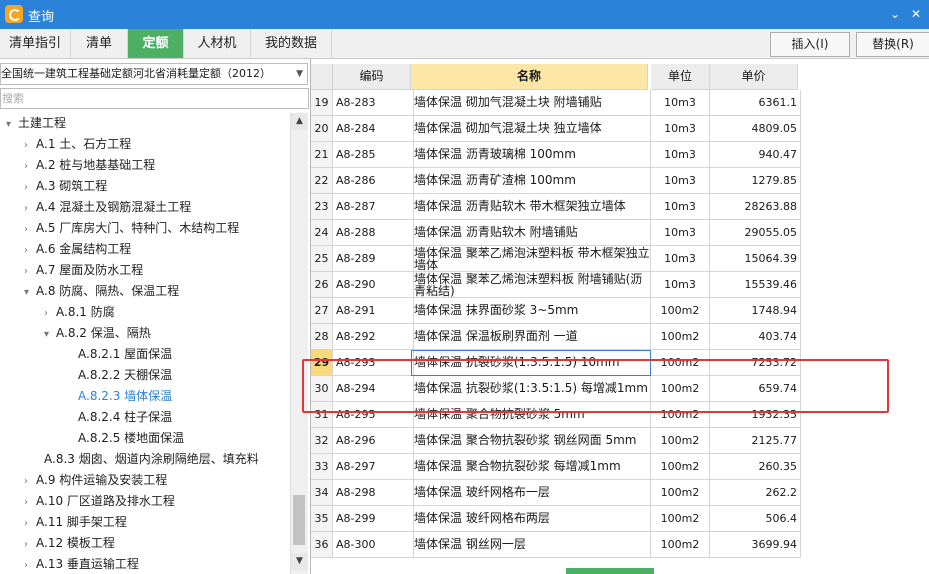  What do you see at coordinates (895, 14) in the screenshot?
I see `chevron-down-icon: ⌄` at bounding box center [895, 14].